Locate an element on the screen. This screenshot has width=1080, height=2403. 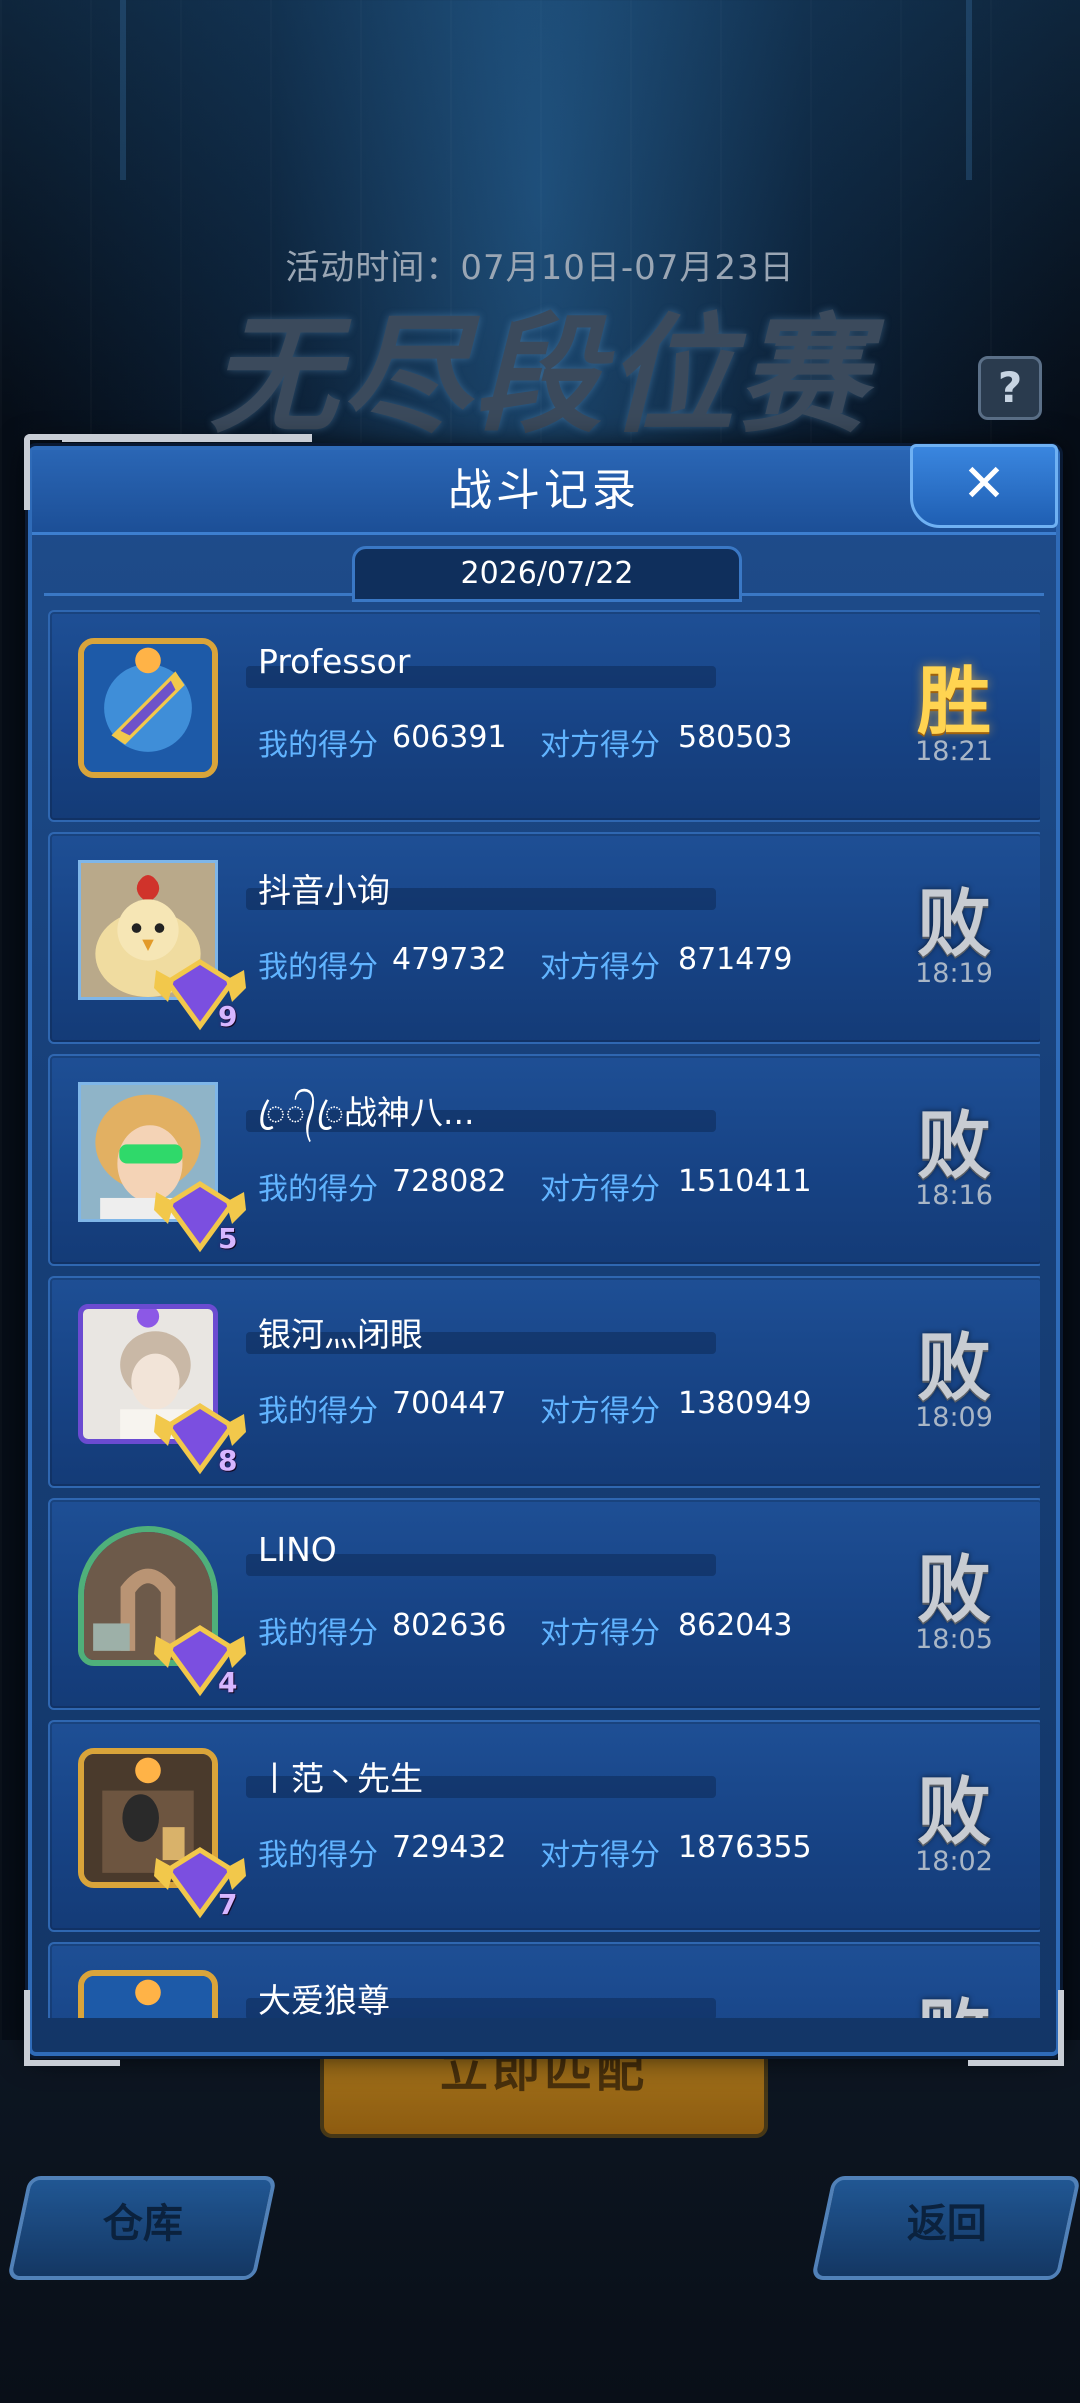
opponent-score: 1510411 is located at coordinates (745, 1181).